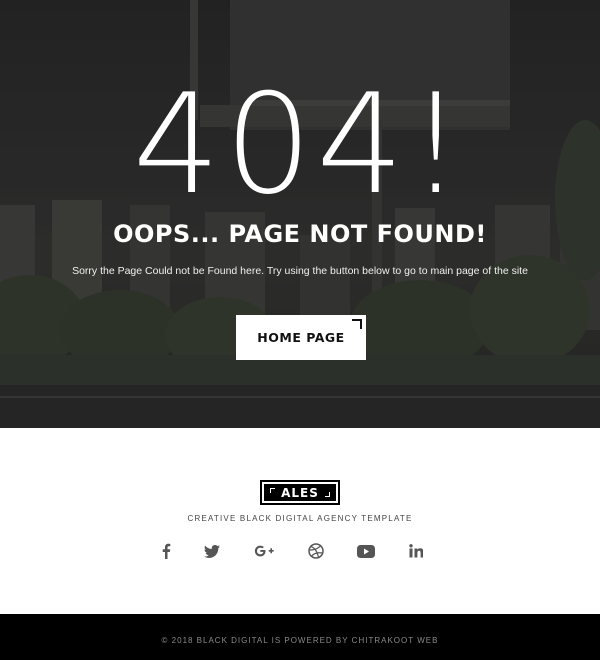 This screenshot has width=600, height=660. Describe the element at coordinates (316, 551) in the screenshot. I see `dribbble-icon` at that location.